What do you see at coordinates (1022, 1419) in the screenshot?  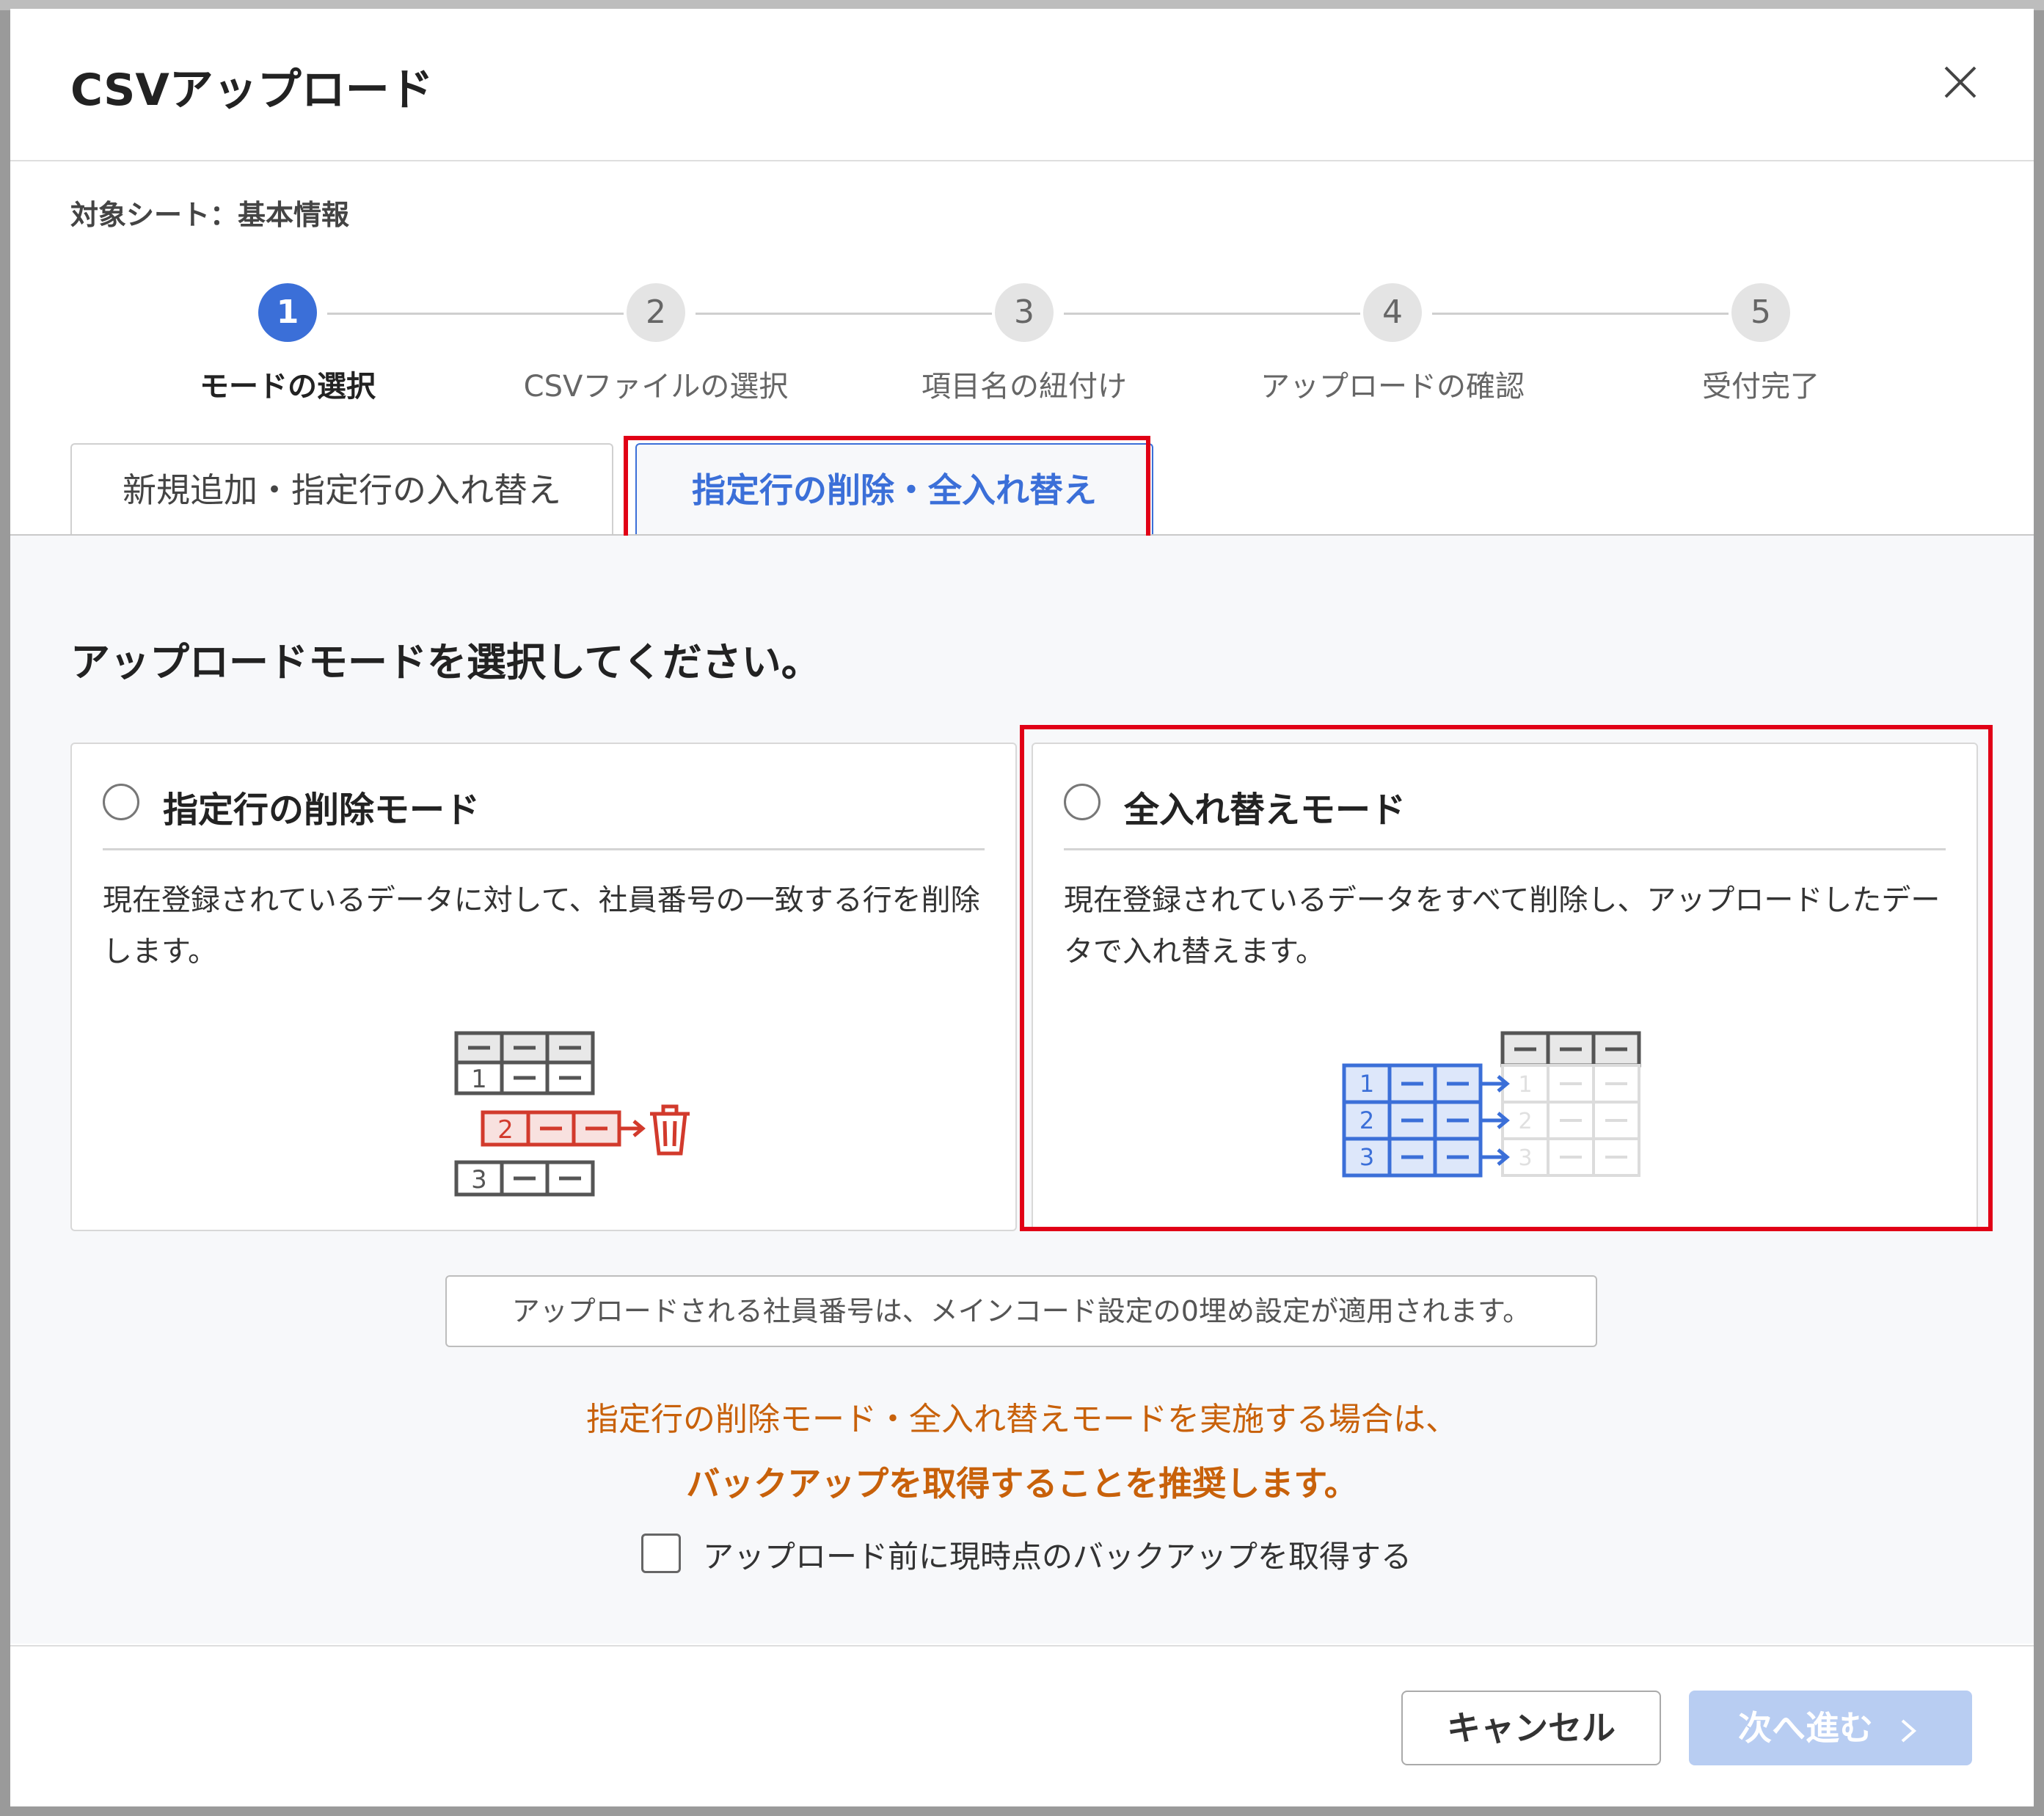 I see `backup-warning-line1: 指定行の削除モード・全入れ替えモードを実施する場合は、` at bounding box center [1022, 1419].